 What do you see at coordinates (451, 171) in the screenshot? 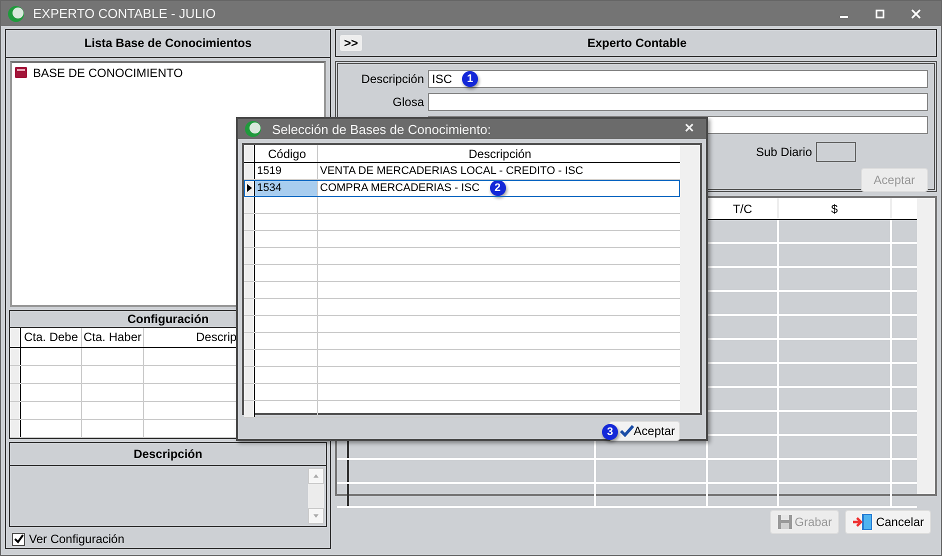
I see `table-cell-text: VENTA DE MERCADERIAS LOCAL - CREDITO - ISC` at bounding box center [451, 171].